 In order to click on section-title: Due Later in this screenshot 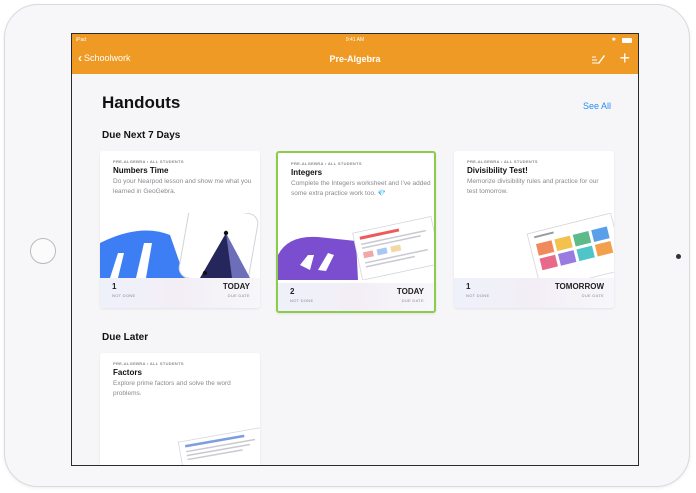, I will do `click(125, 337)`.